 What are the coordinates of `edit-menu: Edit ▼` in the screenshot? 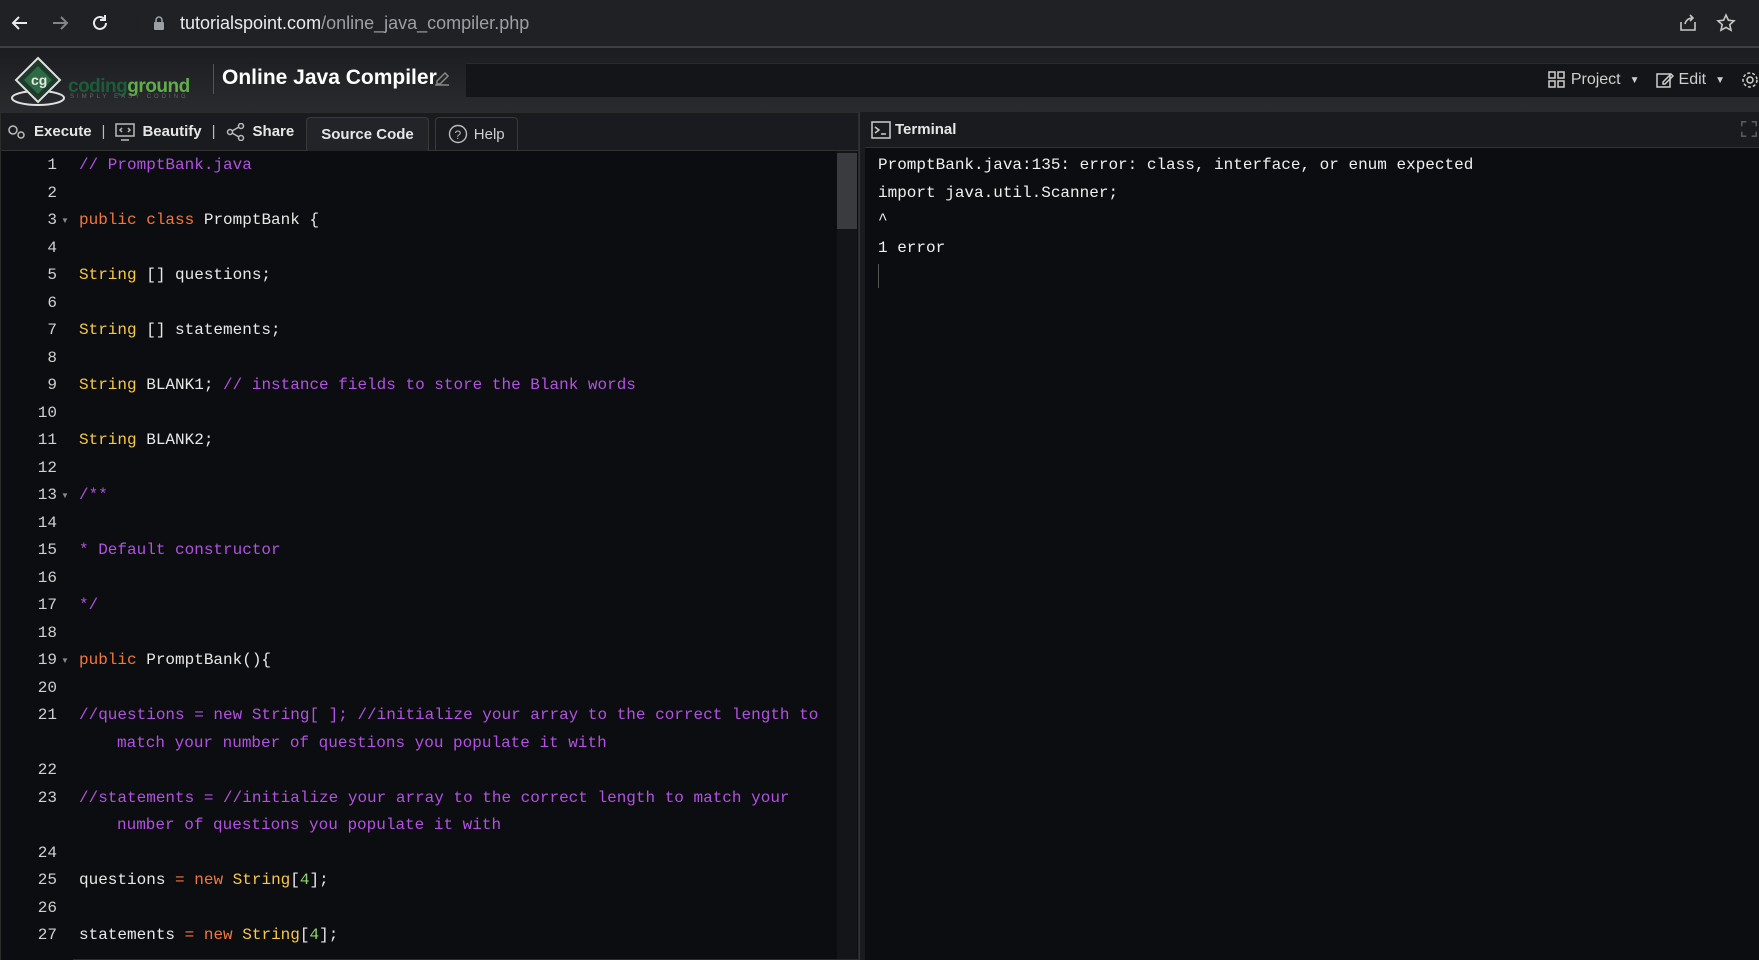 It's located at (1690, 80).